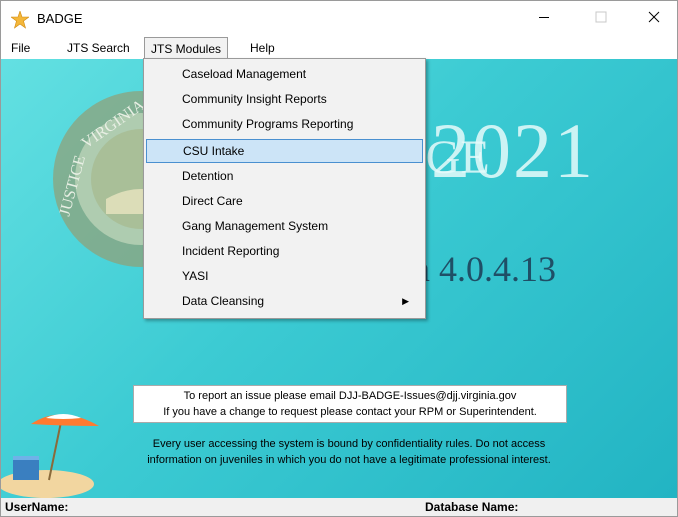 Image resolution: width=678 pixels, height=517 pixels. I want to click on title-bar: BADGE, so click(339, 19).